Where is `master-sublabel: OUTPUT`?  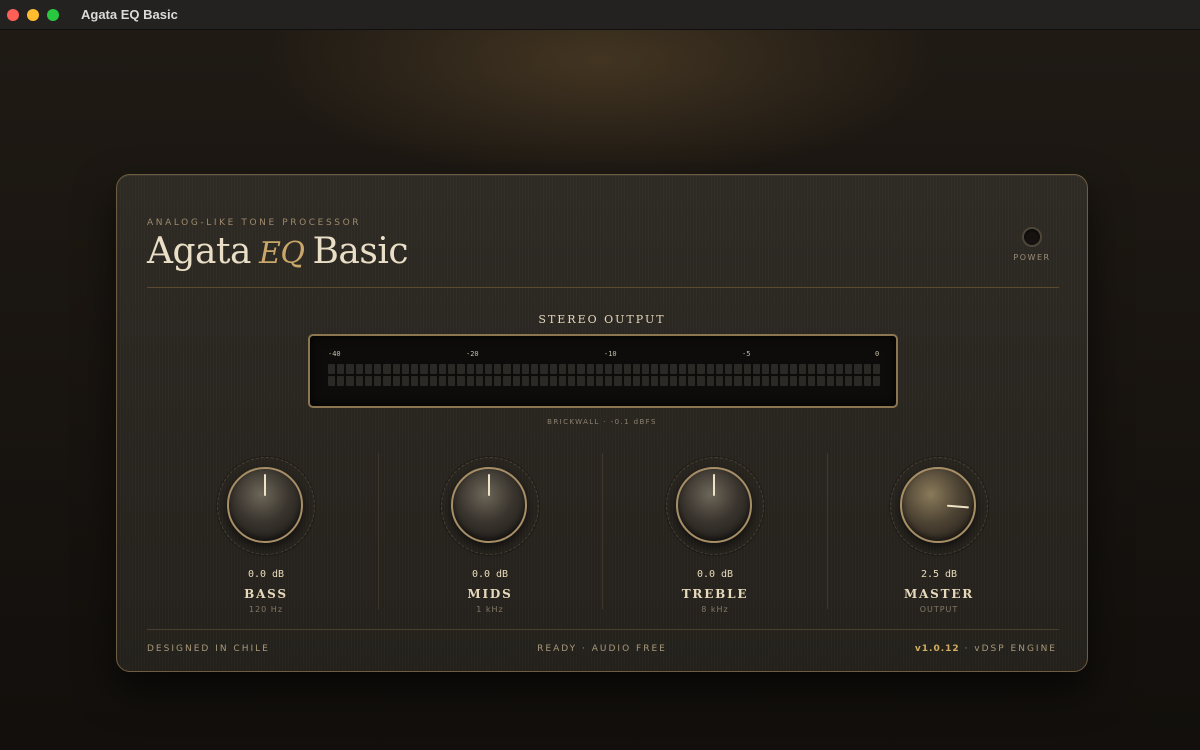 master-sublabel: OUTPUT is located at coordinates (939, 609).